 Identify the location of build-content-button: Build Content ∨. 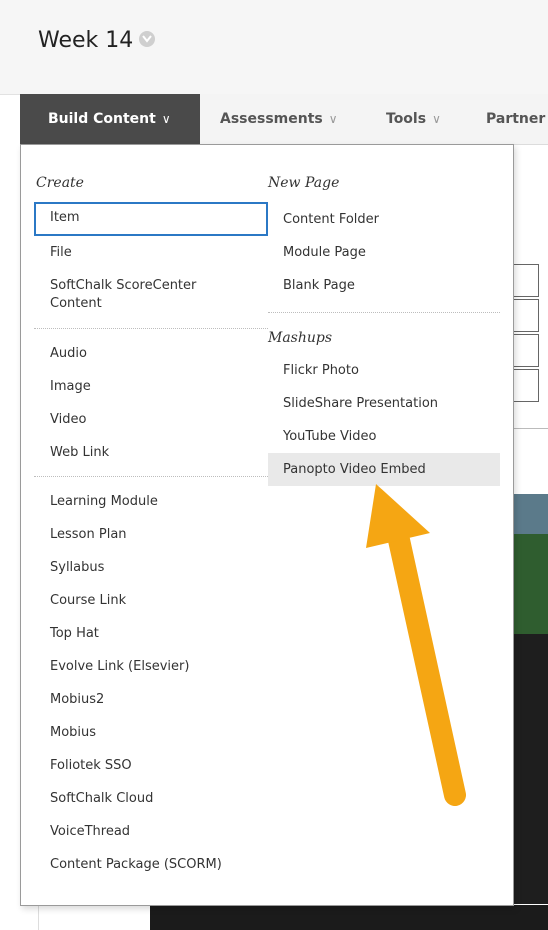
(110, 119).